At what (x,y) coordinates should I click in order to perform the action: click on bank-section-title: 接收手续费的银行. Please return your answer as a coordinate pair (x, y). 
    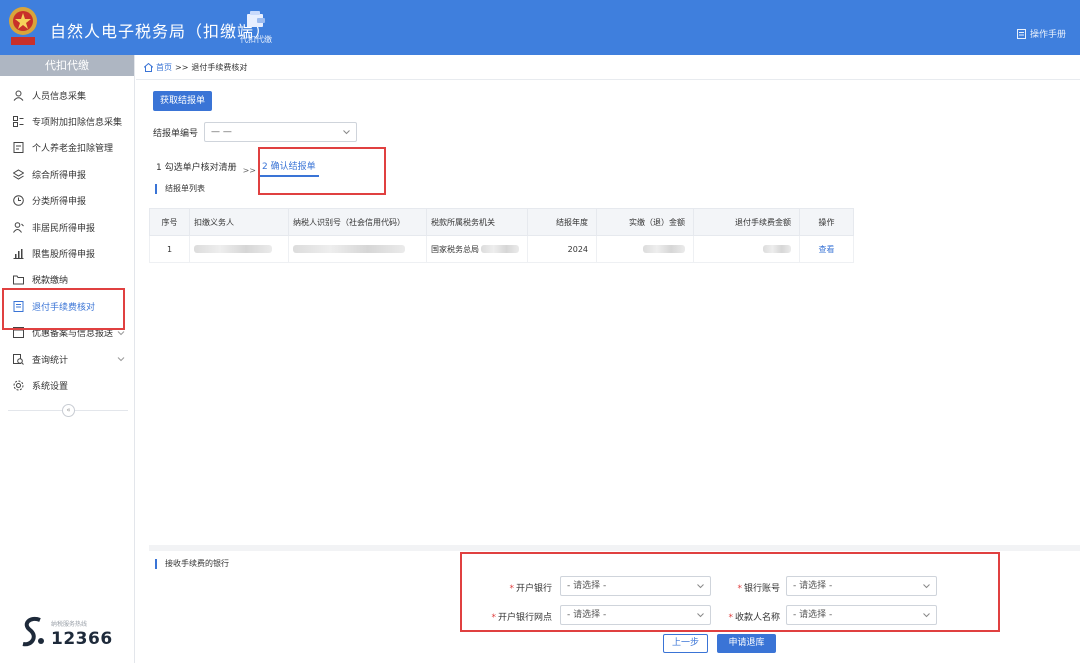
    Looking at the image, I should click on (192, 563).